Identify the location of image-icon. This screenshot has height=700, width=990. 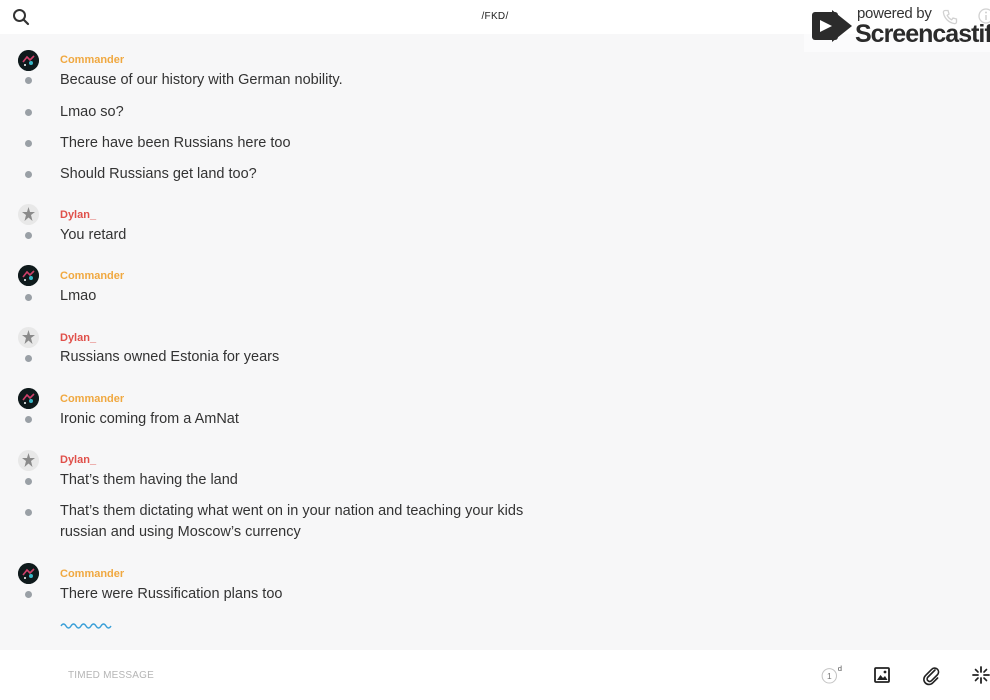
(882, 675).